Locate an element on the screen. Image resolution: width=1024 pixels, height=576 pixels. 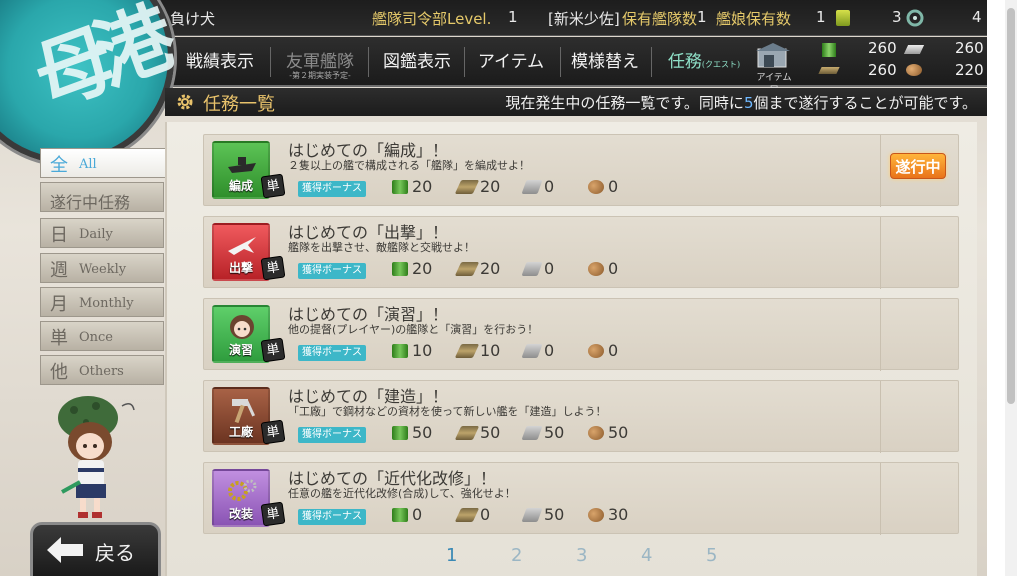
reward-bauxite: 30 is located at coordinates (608, 514).